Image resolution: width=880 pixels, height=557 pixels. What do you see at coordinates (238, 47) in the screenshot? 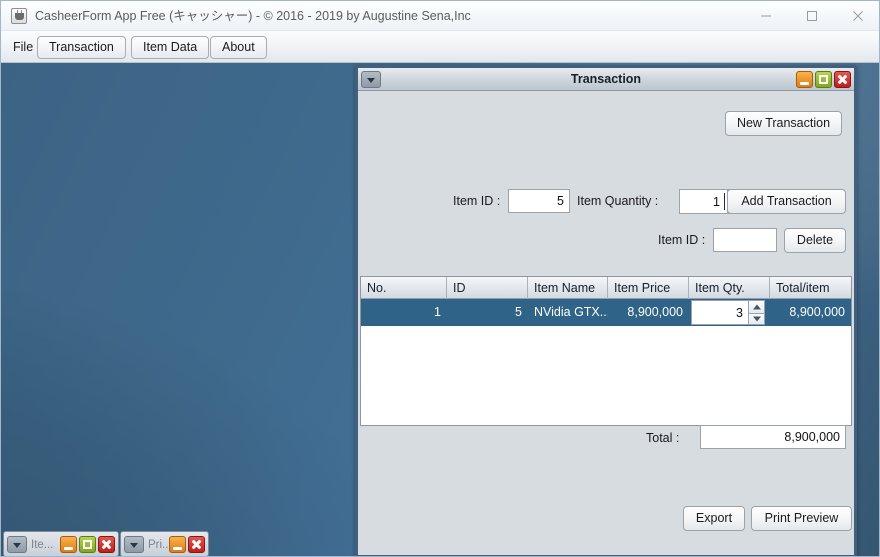
I see `menu-button-about: About` at bounding box center [238, 47].